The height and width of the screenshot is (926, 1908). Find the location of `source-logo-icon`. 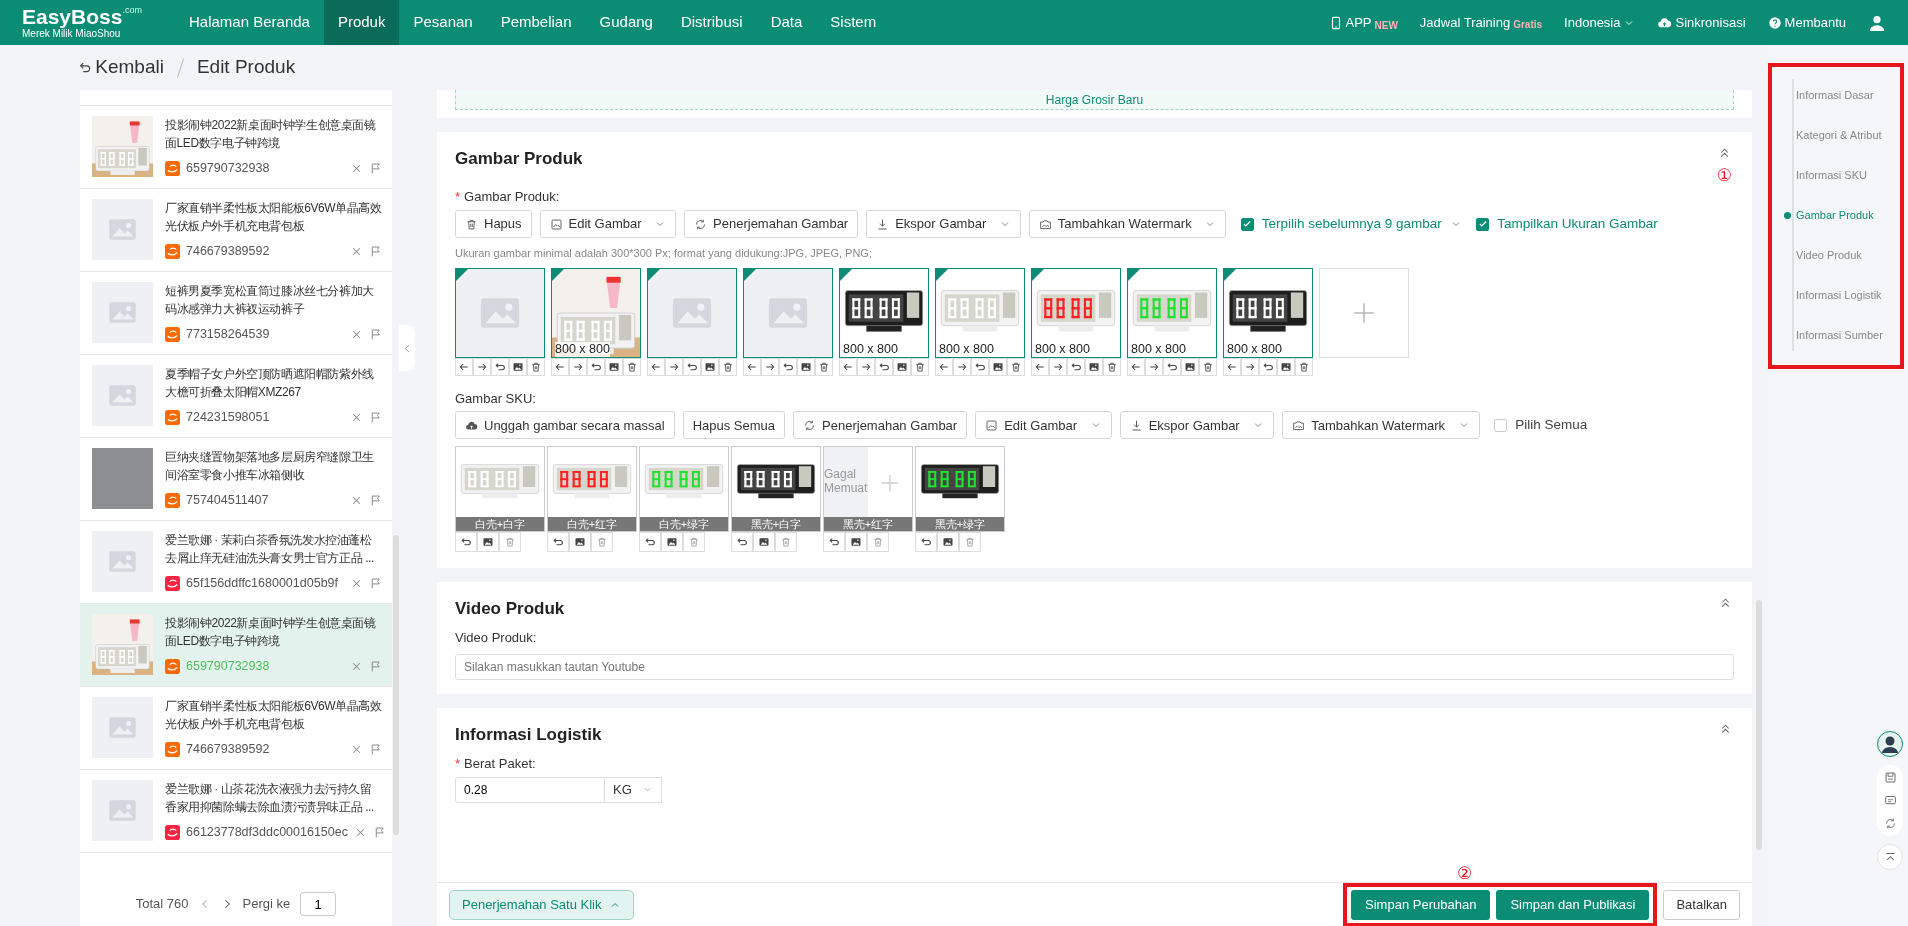

source-logo-icon is located at coordinates (172, 750).